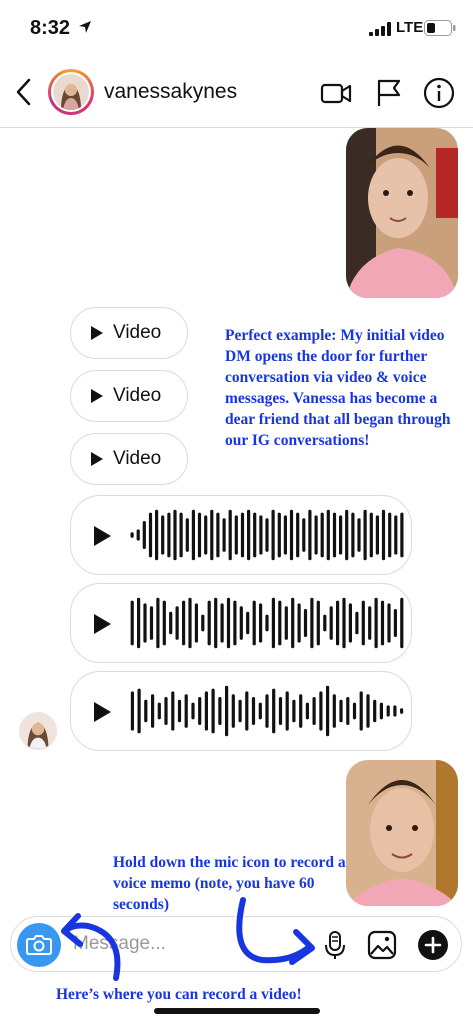 The width and height of the screenshot is (473, 1024). I want to click on message-input, so click(193, 944).